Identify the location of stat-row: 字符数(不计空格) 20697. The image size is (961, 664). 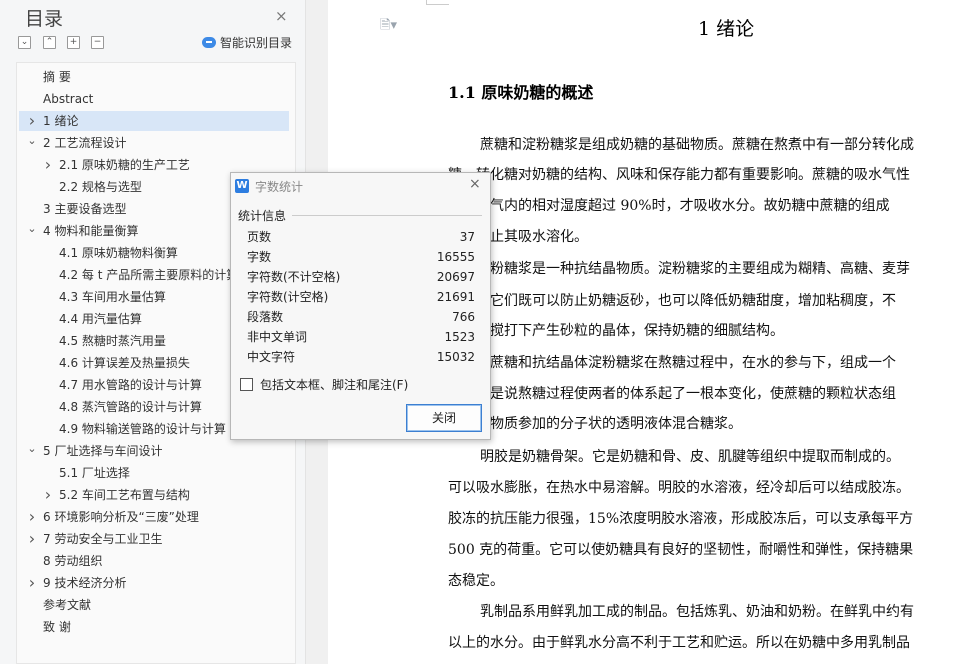
(361, 277).